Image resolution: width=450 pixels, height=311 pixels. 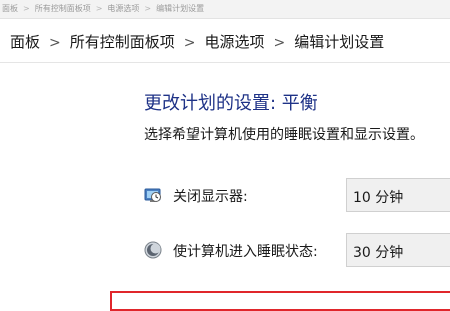 I want to click on page-subtitle: 选择希望计算机使用的睡眠设置和显示设置。, so click(x=284, y=135).